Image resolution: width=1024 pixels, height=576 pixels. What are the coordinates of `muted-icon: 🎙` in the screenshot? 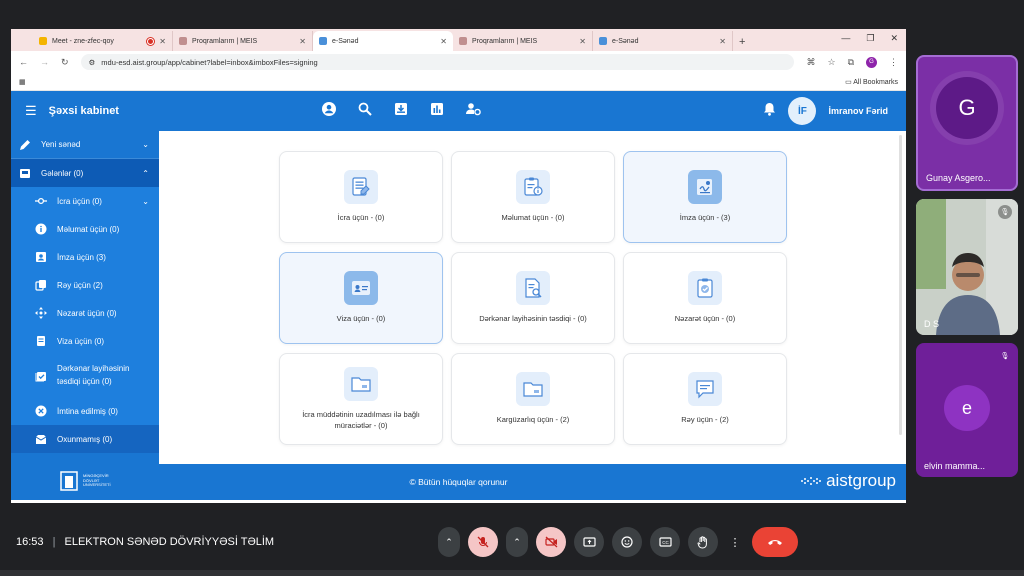 It's located at (1005, 212).